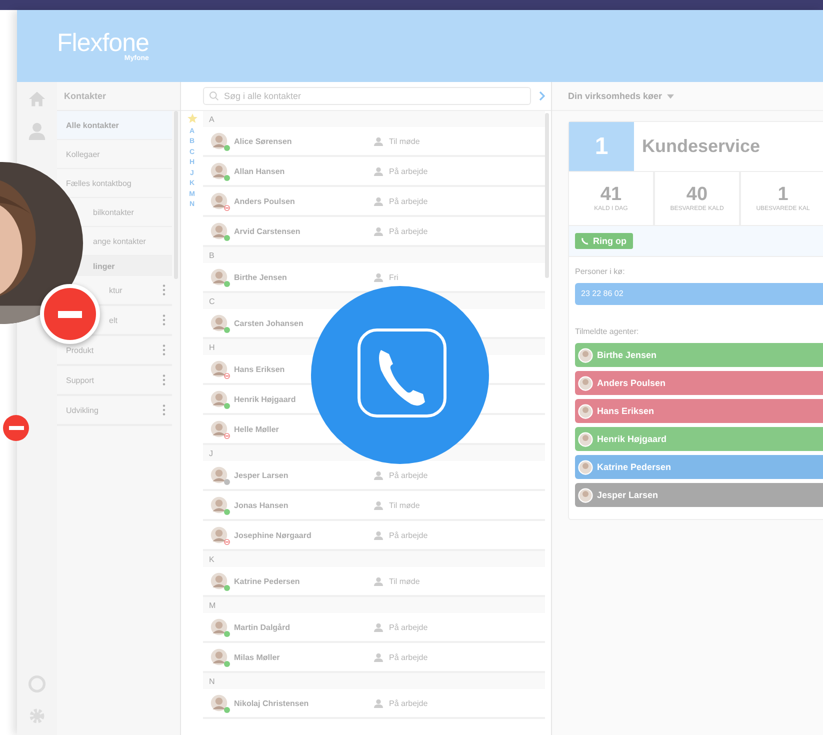 This screenshot has height=735, width=823. I want to click on phone-icon, so click(585, 241).